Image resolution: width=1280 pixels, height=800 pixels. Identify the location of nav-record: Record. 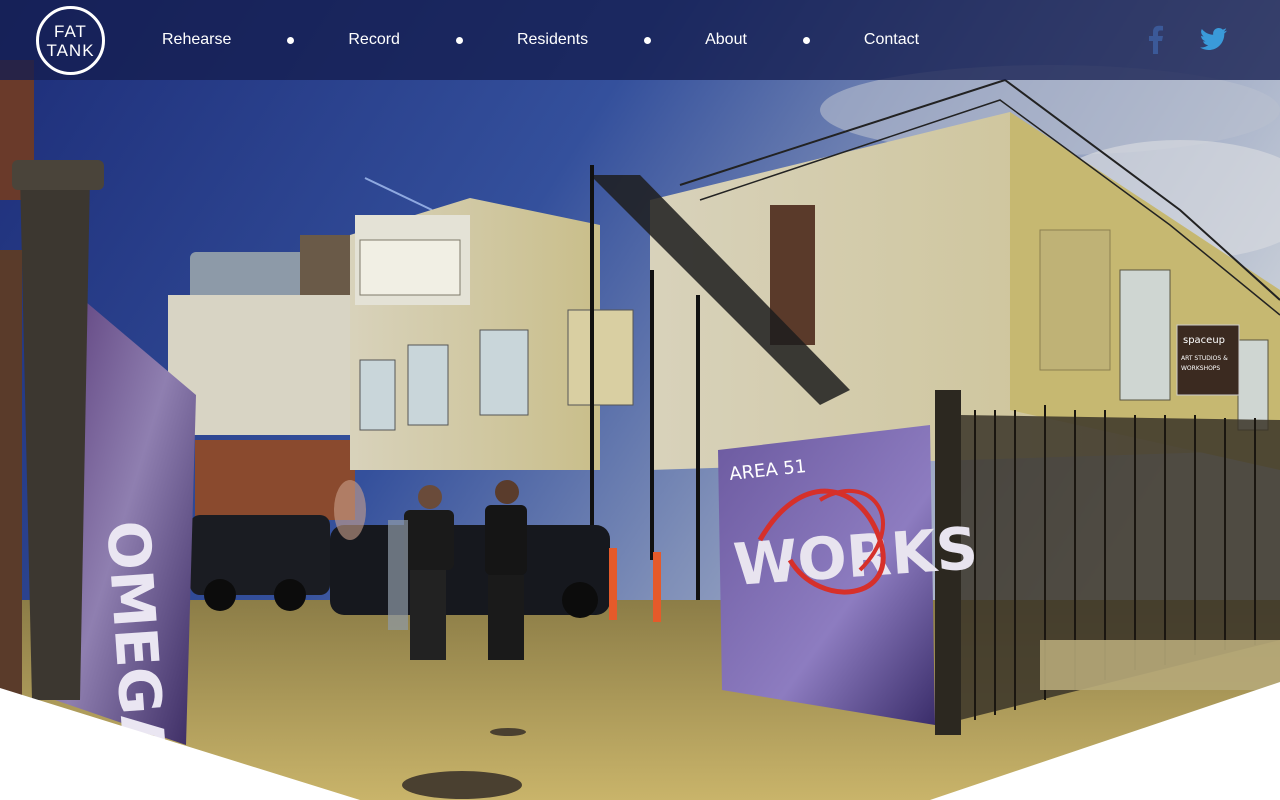
(374, 40).